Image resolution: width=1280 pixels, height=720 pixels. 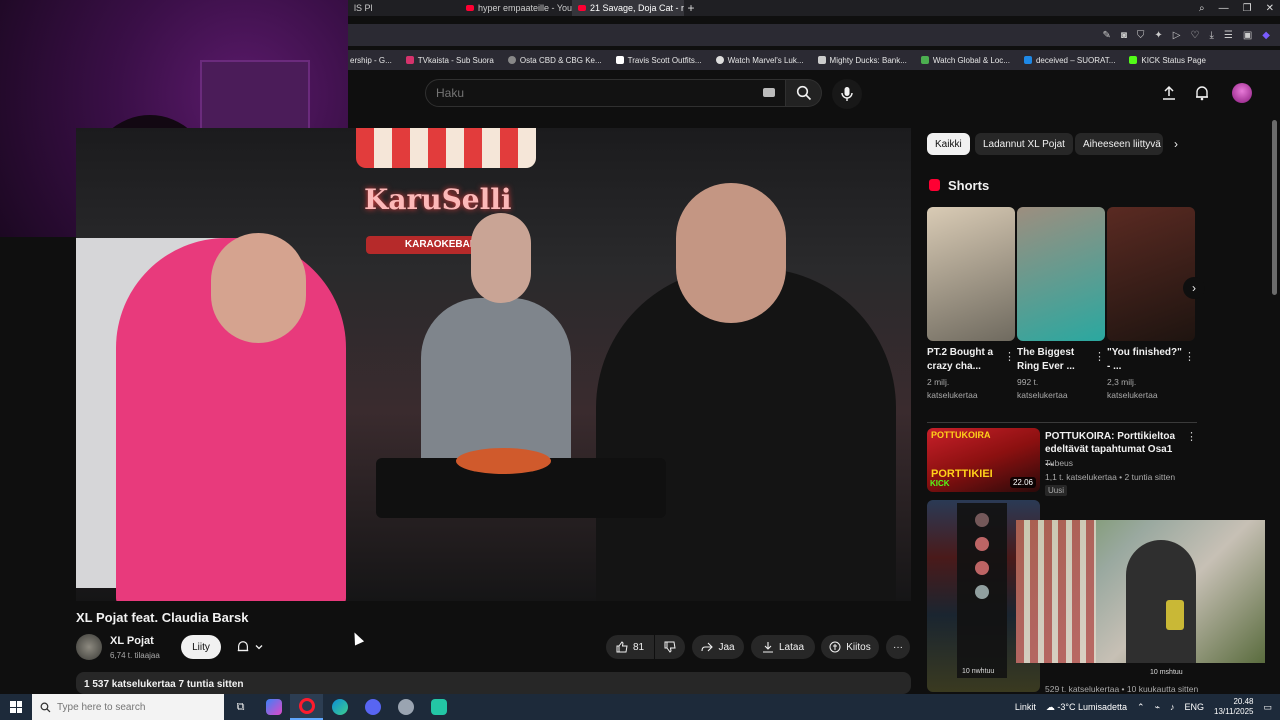 What do you see at coordinates (638, 647) in the screenshot?
I see `like-count: 81` at bounding box center [638, 647].